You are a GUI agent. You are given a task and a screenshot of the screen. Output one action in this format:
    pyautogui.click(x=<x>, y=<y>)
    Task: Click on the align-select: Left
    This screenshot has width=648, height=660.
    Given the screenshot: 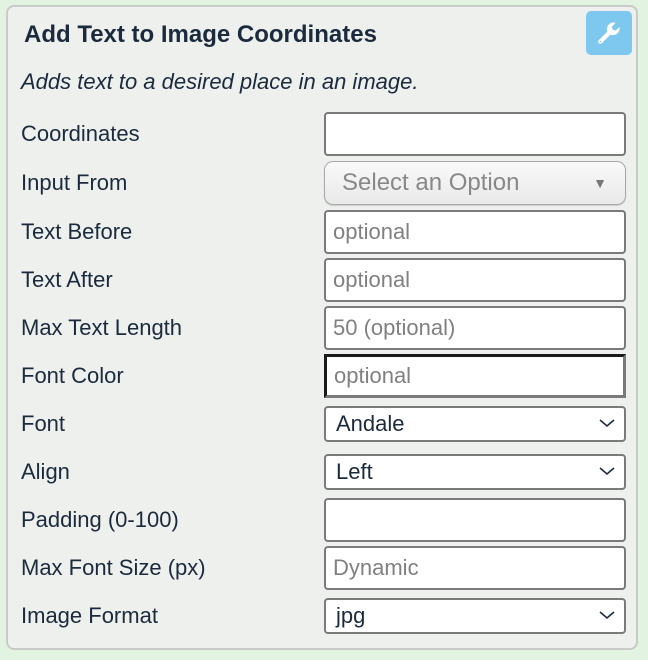 What is the action you would take?
    pyautogui.click(x=475, y=472)
    